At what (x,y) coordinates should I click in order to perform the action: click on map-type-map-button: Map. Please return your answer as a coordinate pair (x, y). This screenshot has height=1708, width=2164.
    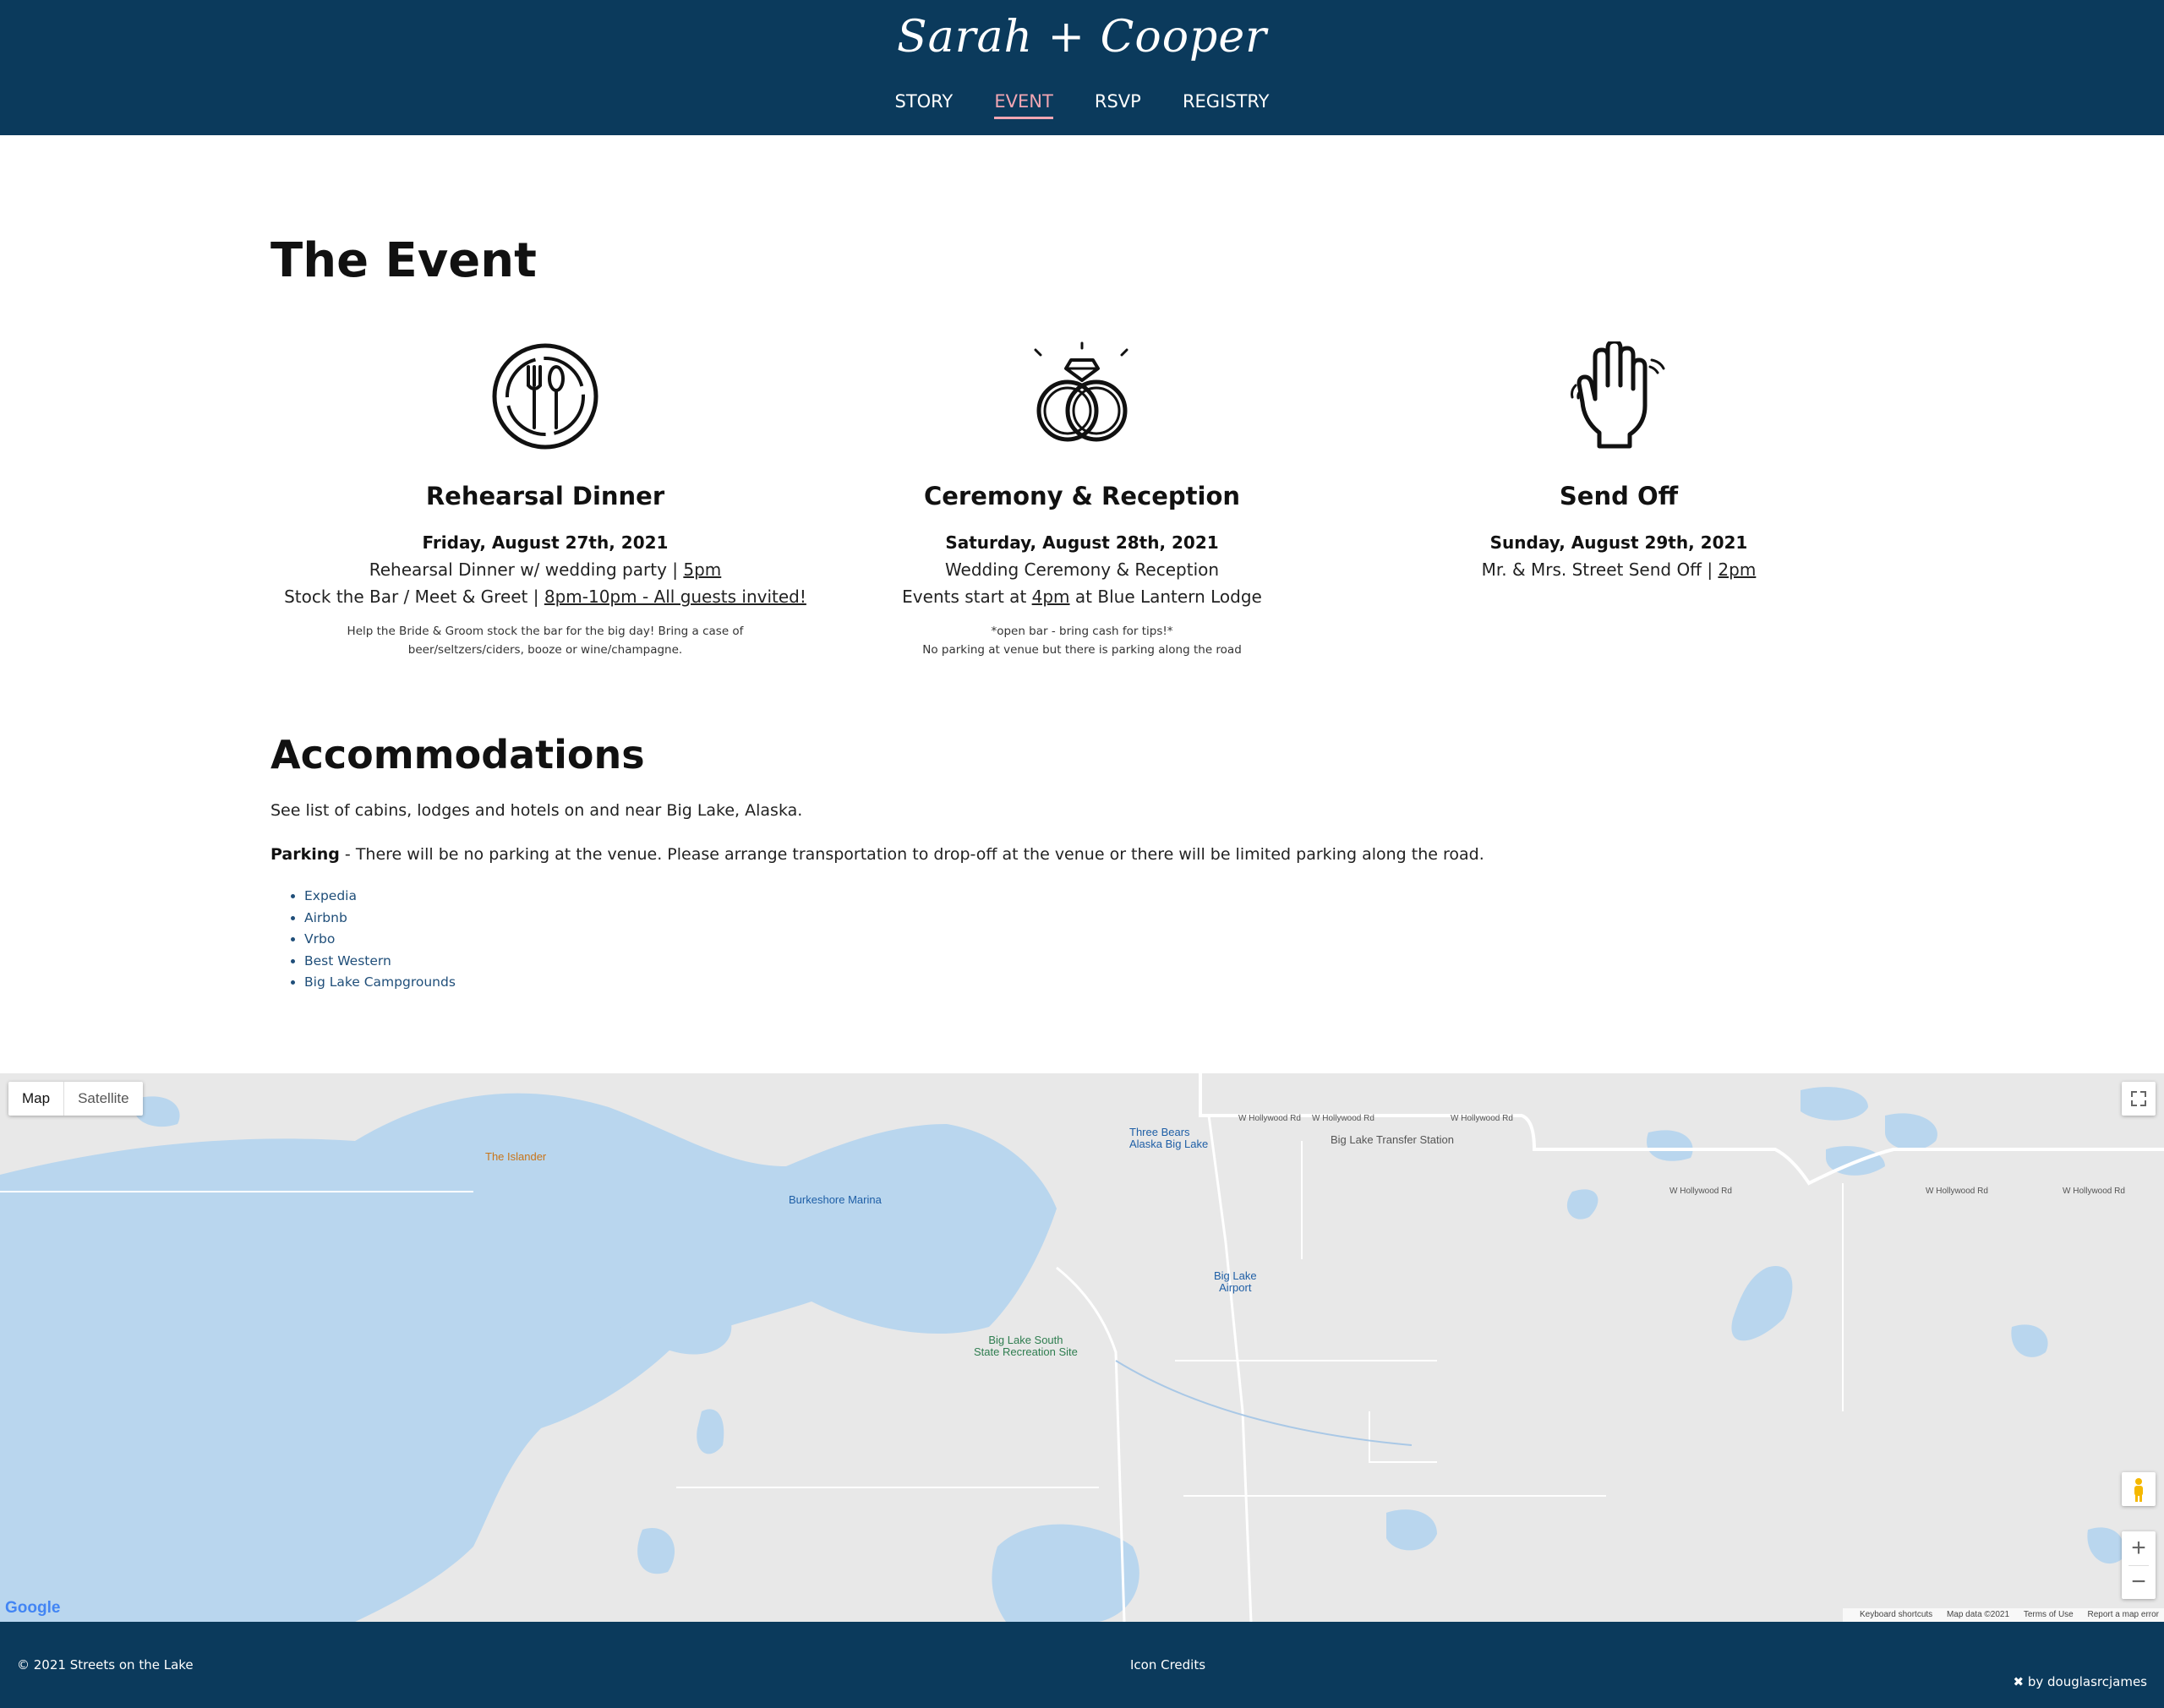
    Looking at the image, I should click on (37, 1099).